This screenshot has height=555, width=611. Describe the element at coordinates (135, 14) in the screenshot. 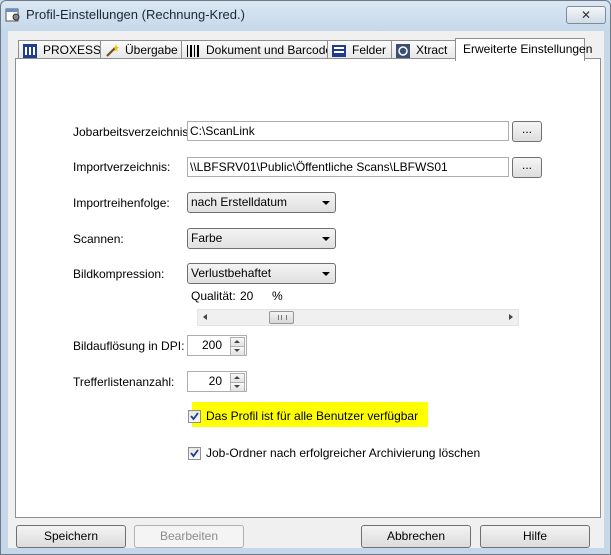

I see `window-title: Profil-Einstellungen (Rechnung-Kred.)` at that location.